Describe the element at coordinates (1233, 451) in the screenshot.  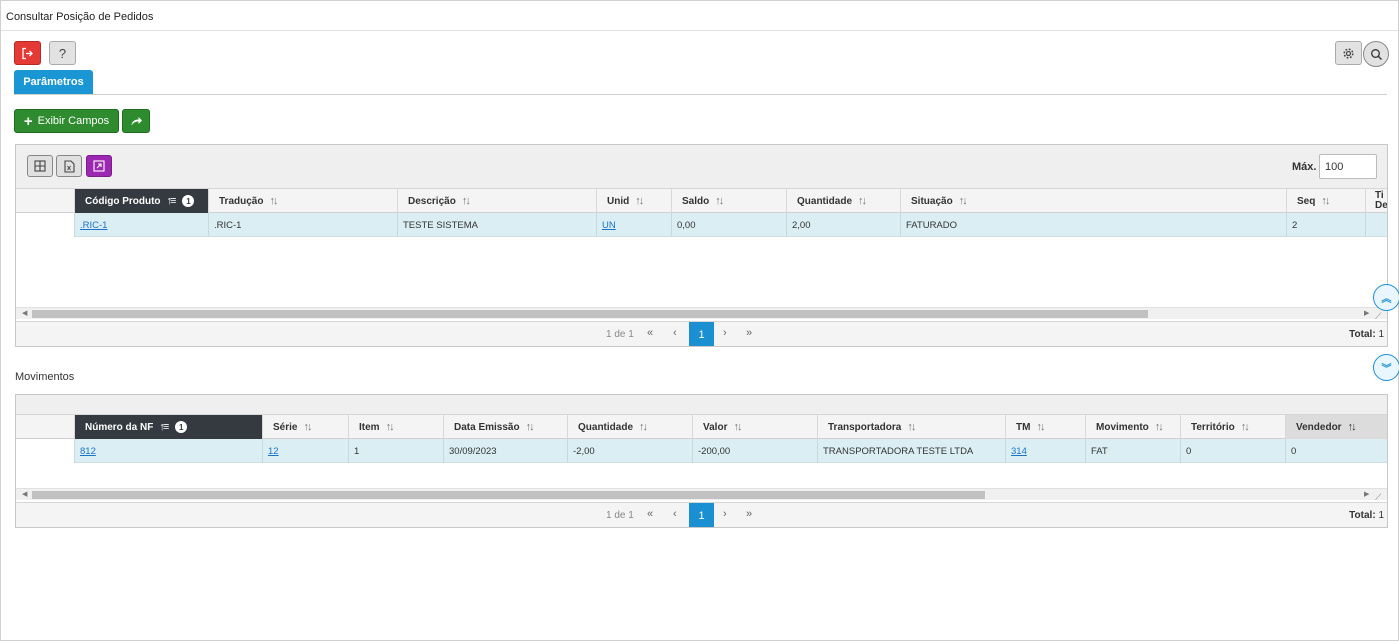
I see `cell-territorio: 0` at that location.